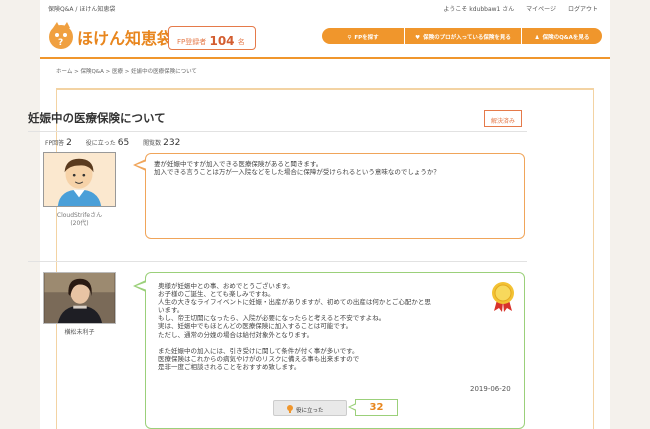 This screenshot has width=650, height=429. I want to click on mypage-link: マイページ, so click(541, 9).